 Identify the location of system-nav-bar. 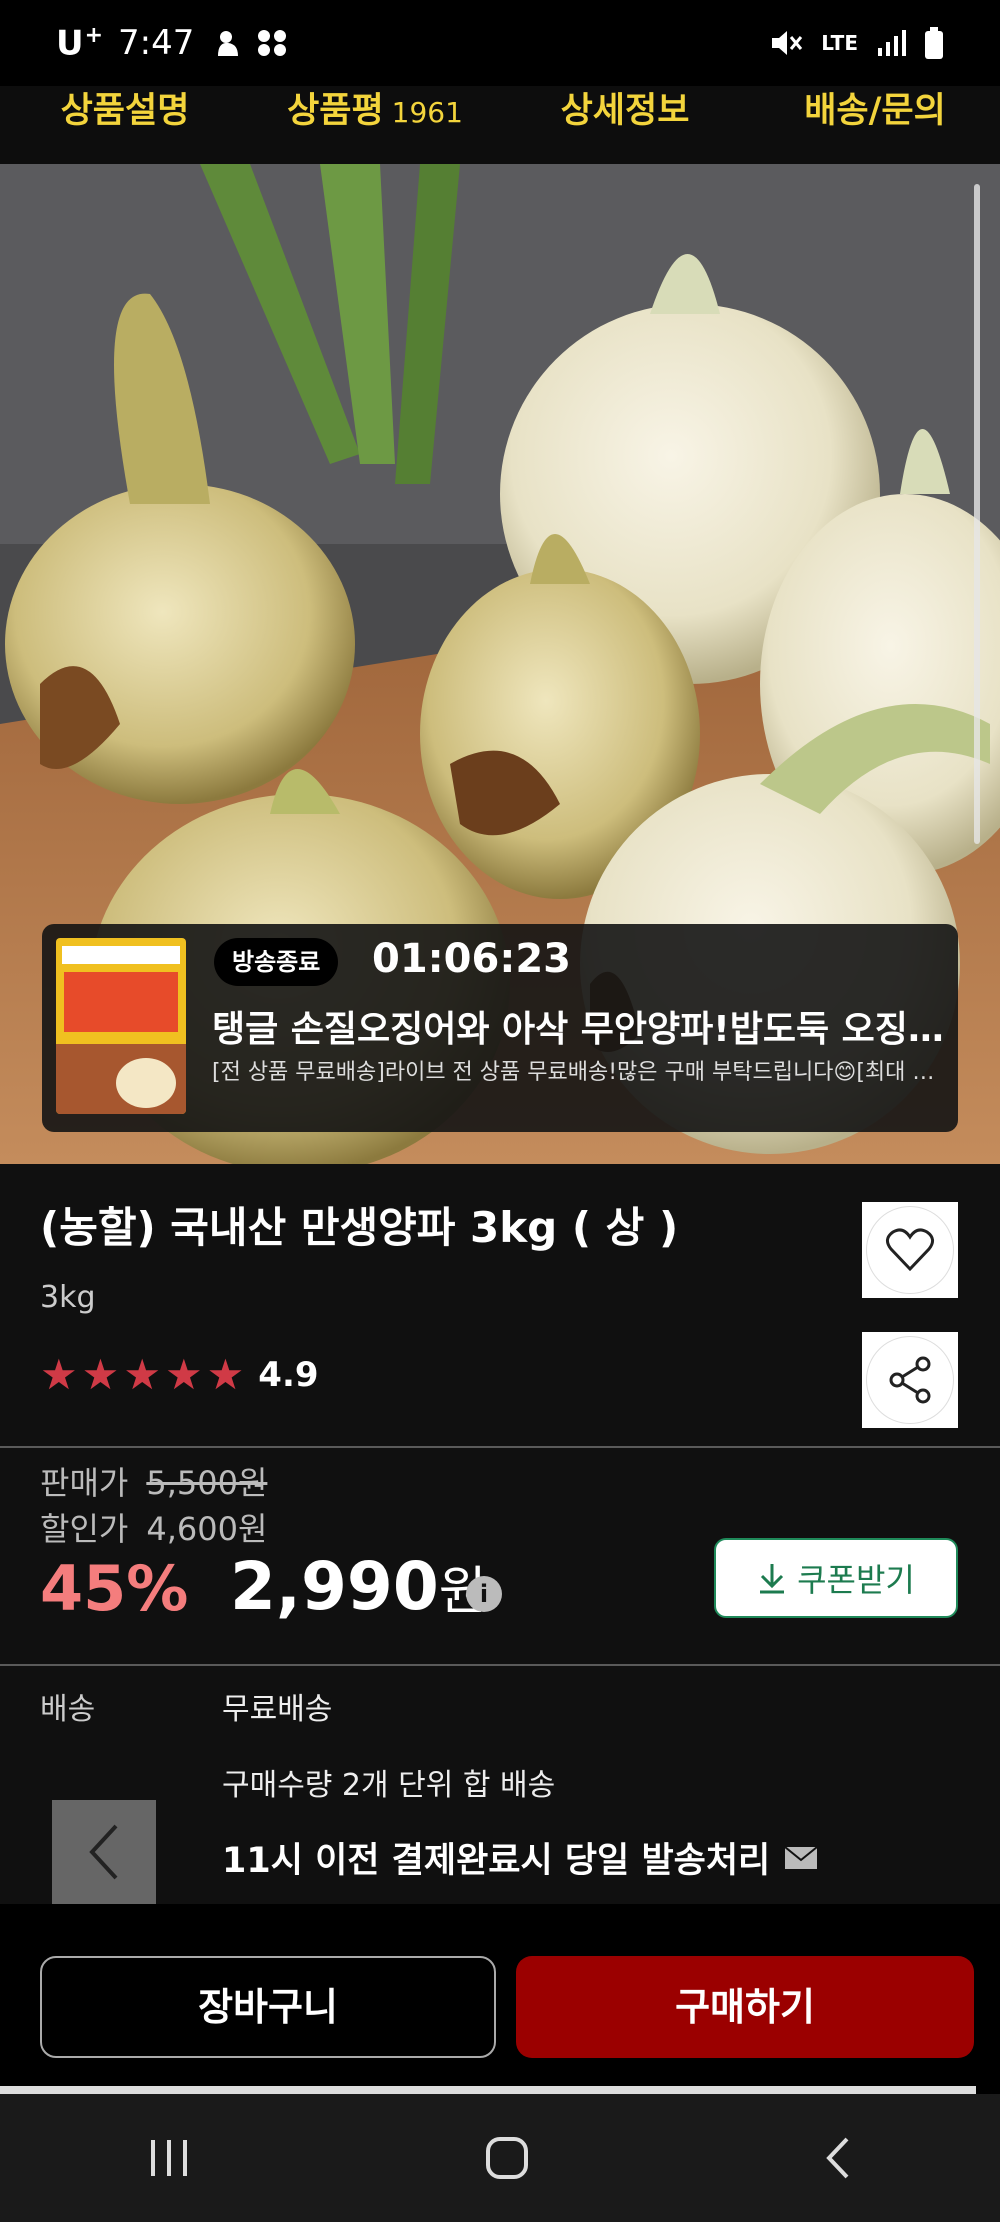
(500, 2158).